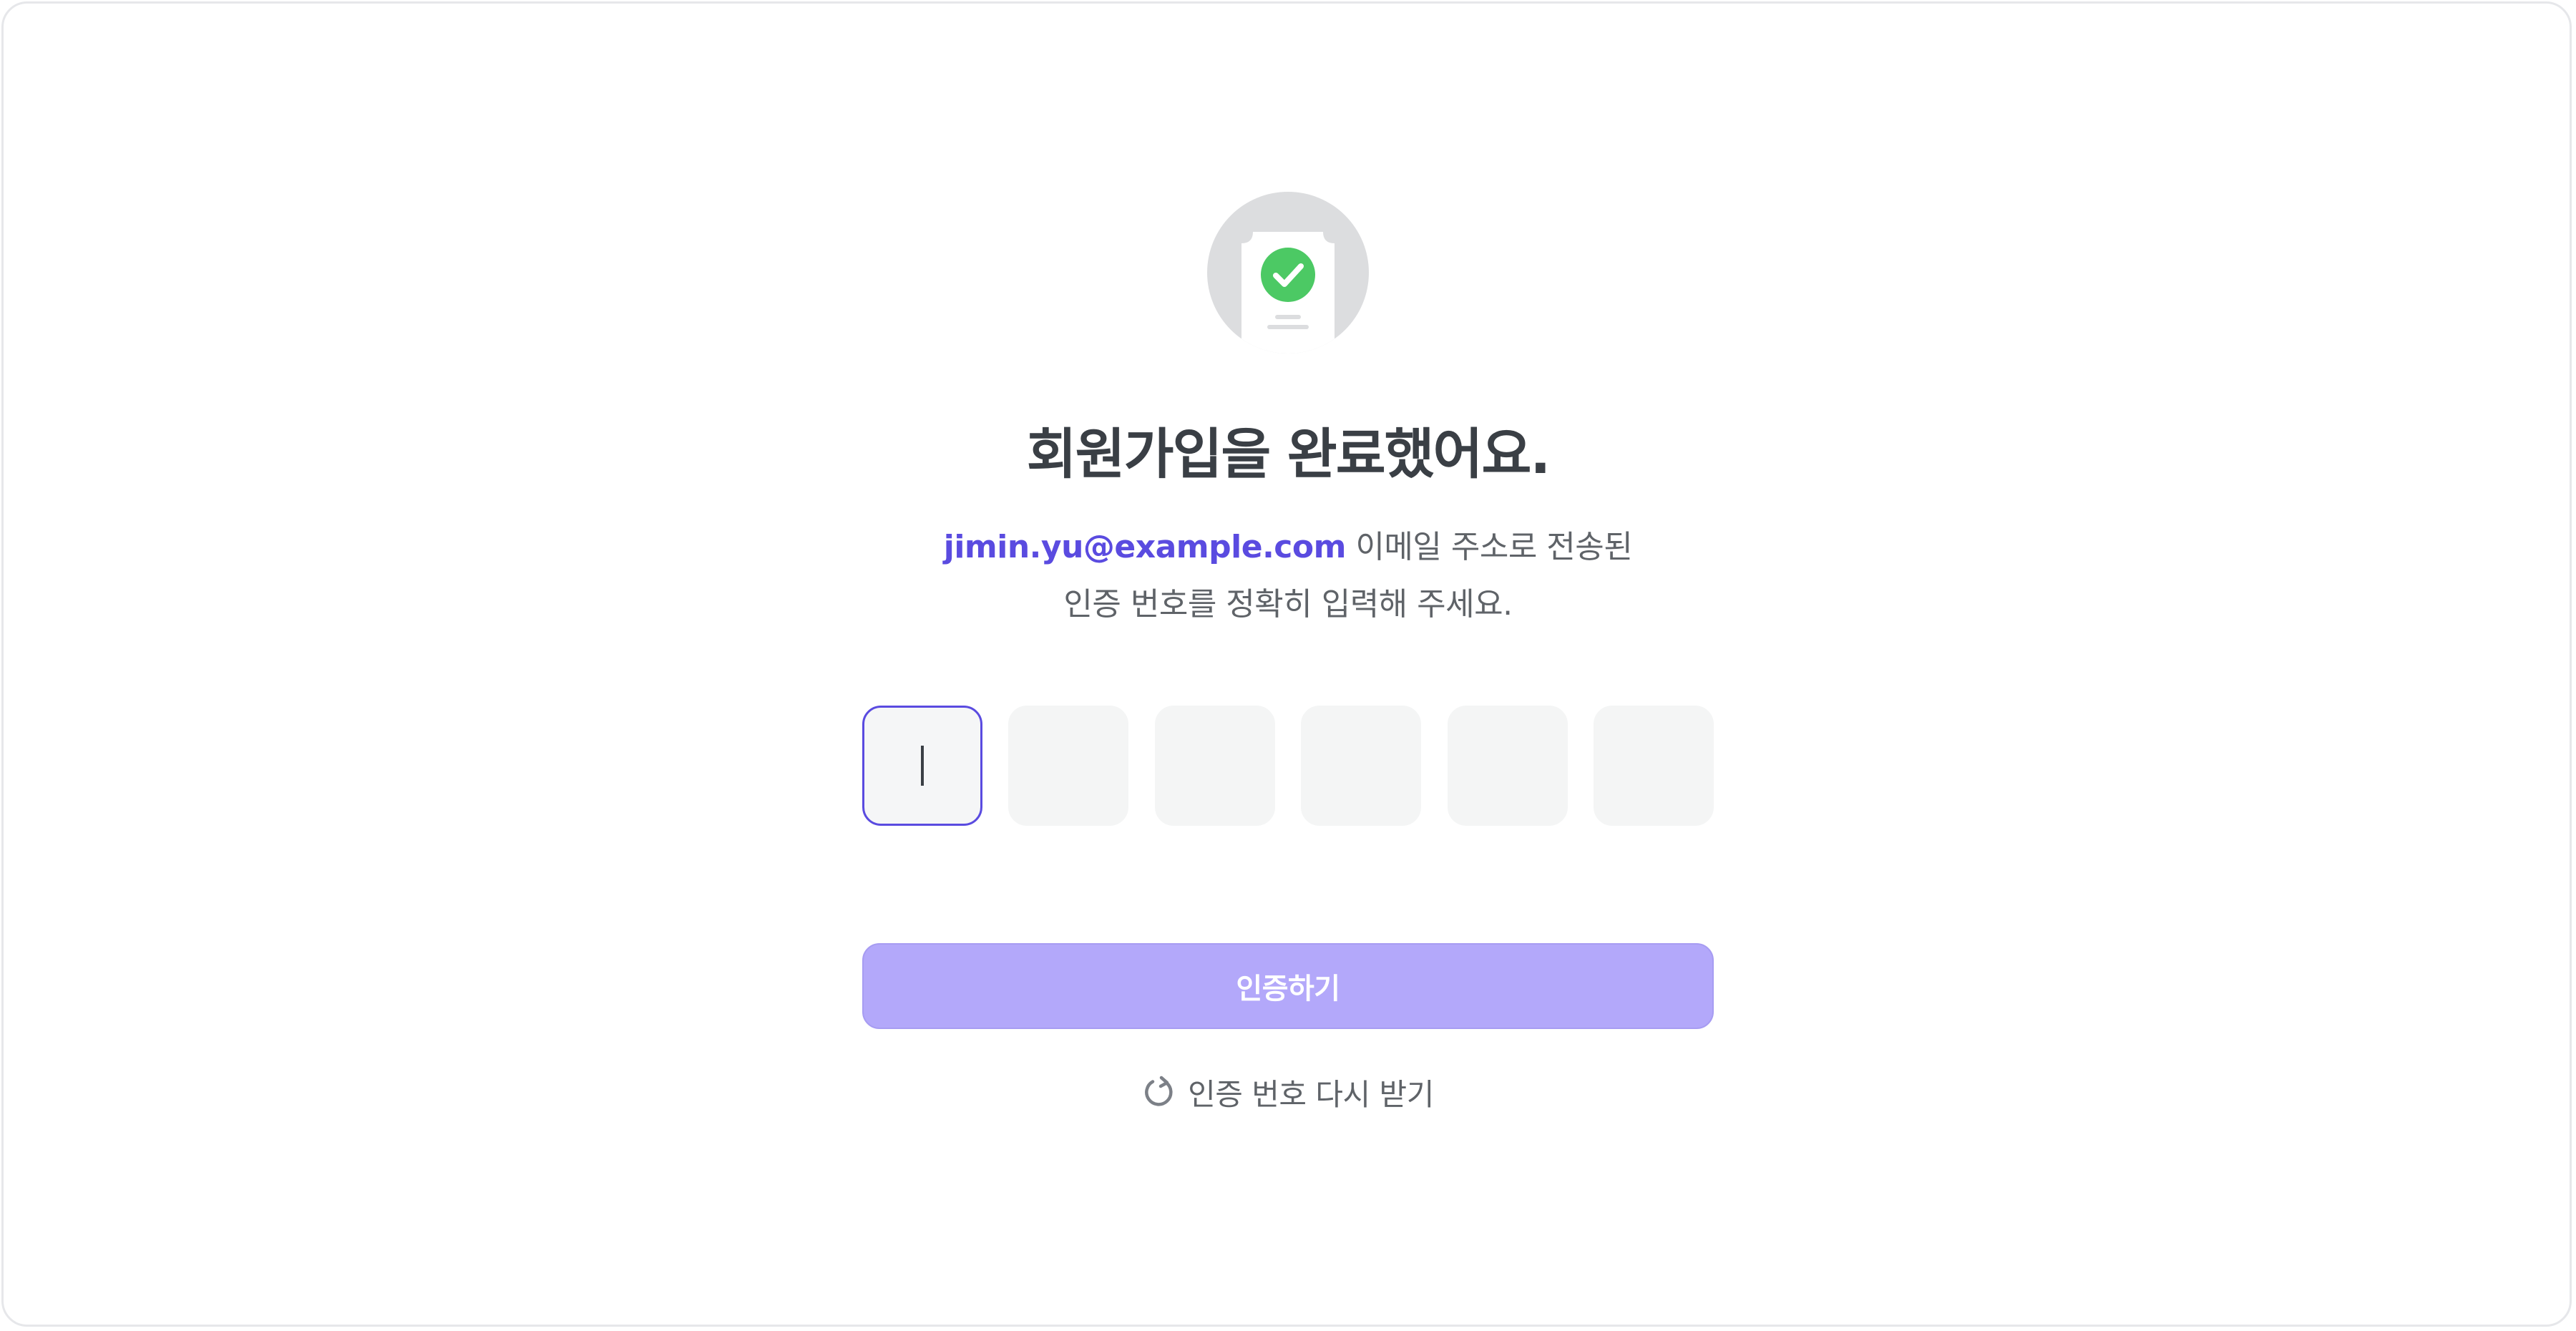 Image resolution: width=2576 pixels, height=1331 pixels. I want to click on document-check-icon, so click(1288, 273).